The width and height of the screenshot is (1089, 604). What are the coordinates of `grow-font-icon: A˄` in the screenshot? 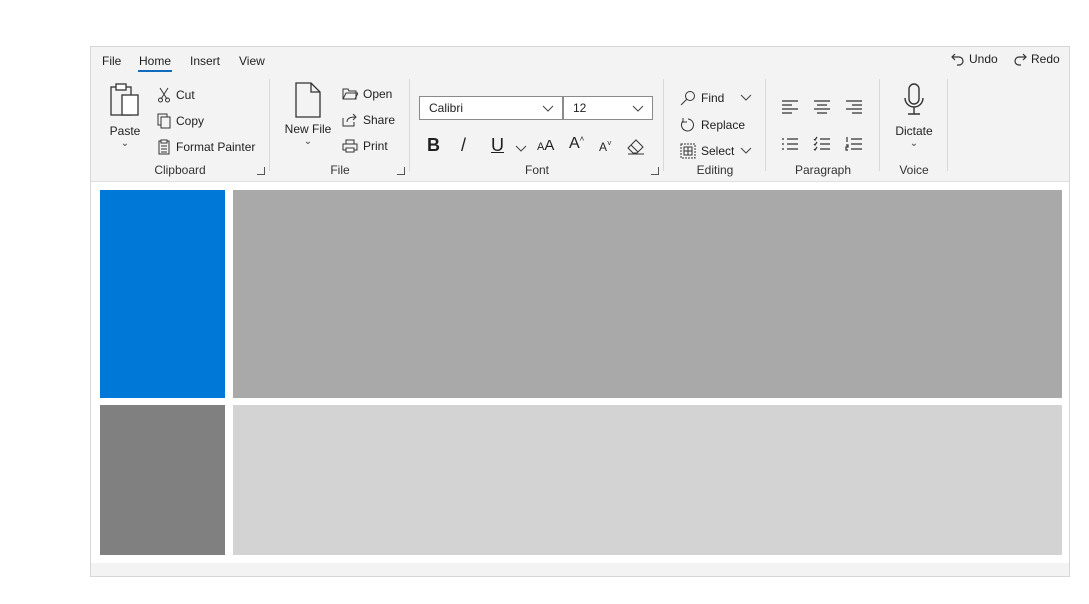 It's located at (577, 144).